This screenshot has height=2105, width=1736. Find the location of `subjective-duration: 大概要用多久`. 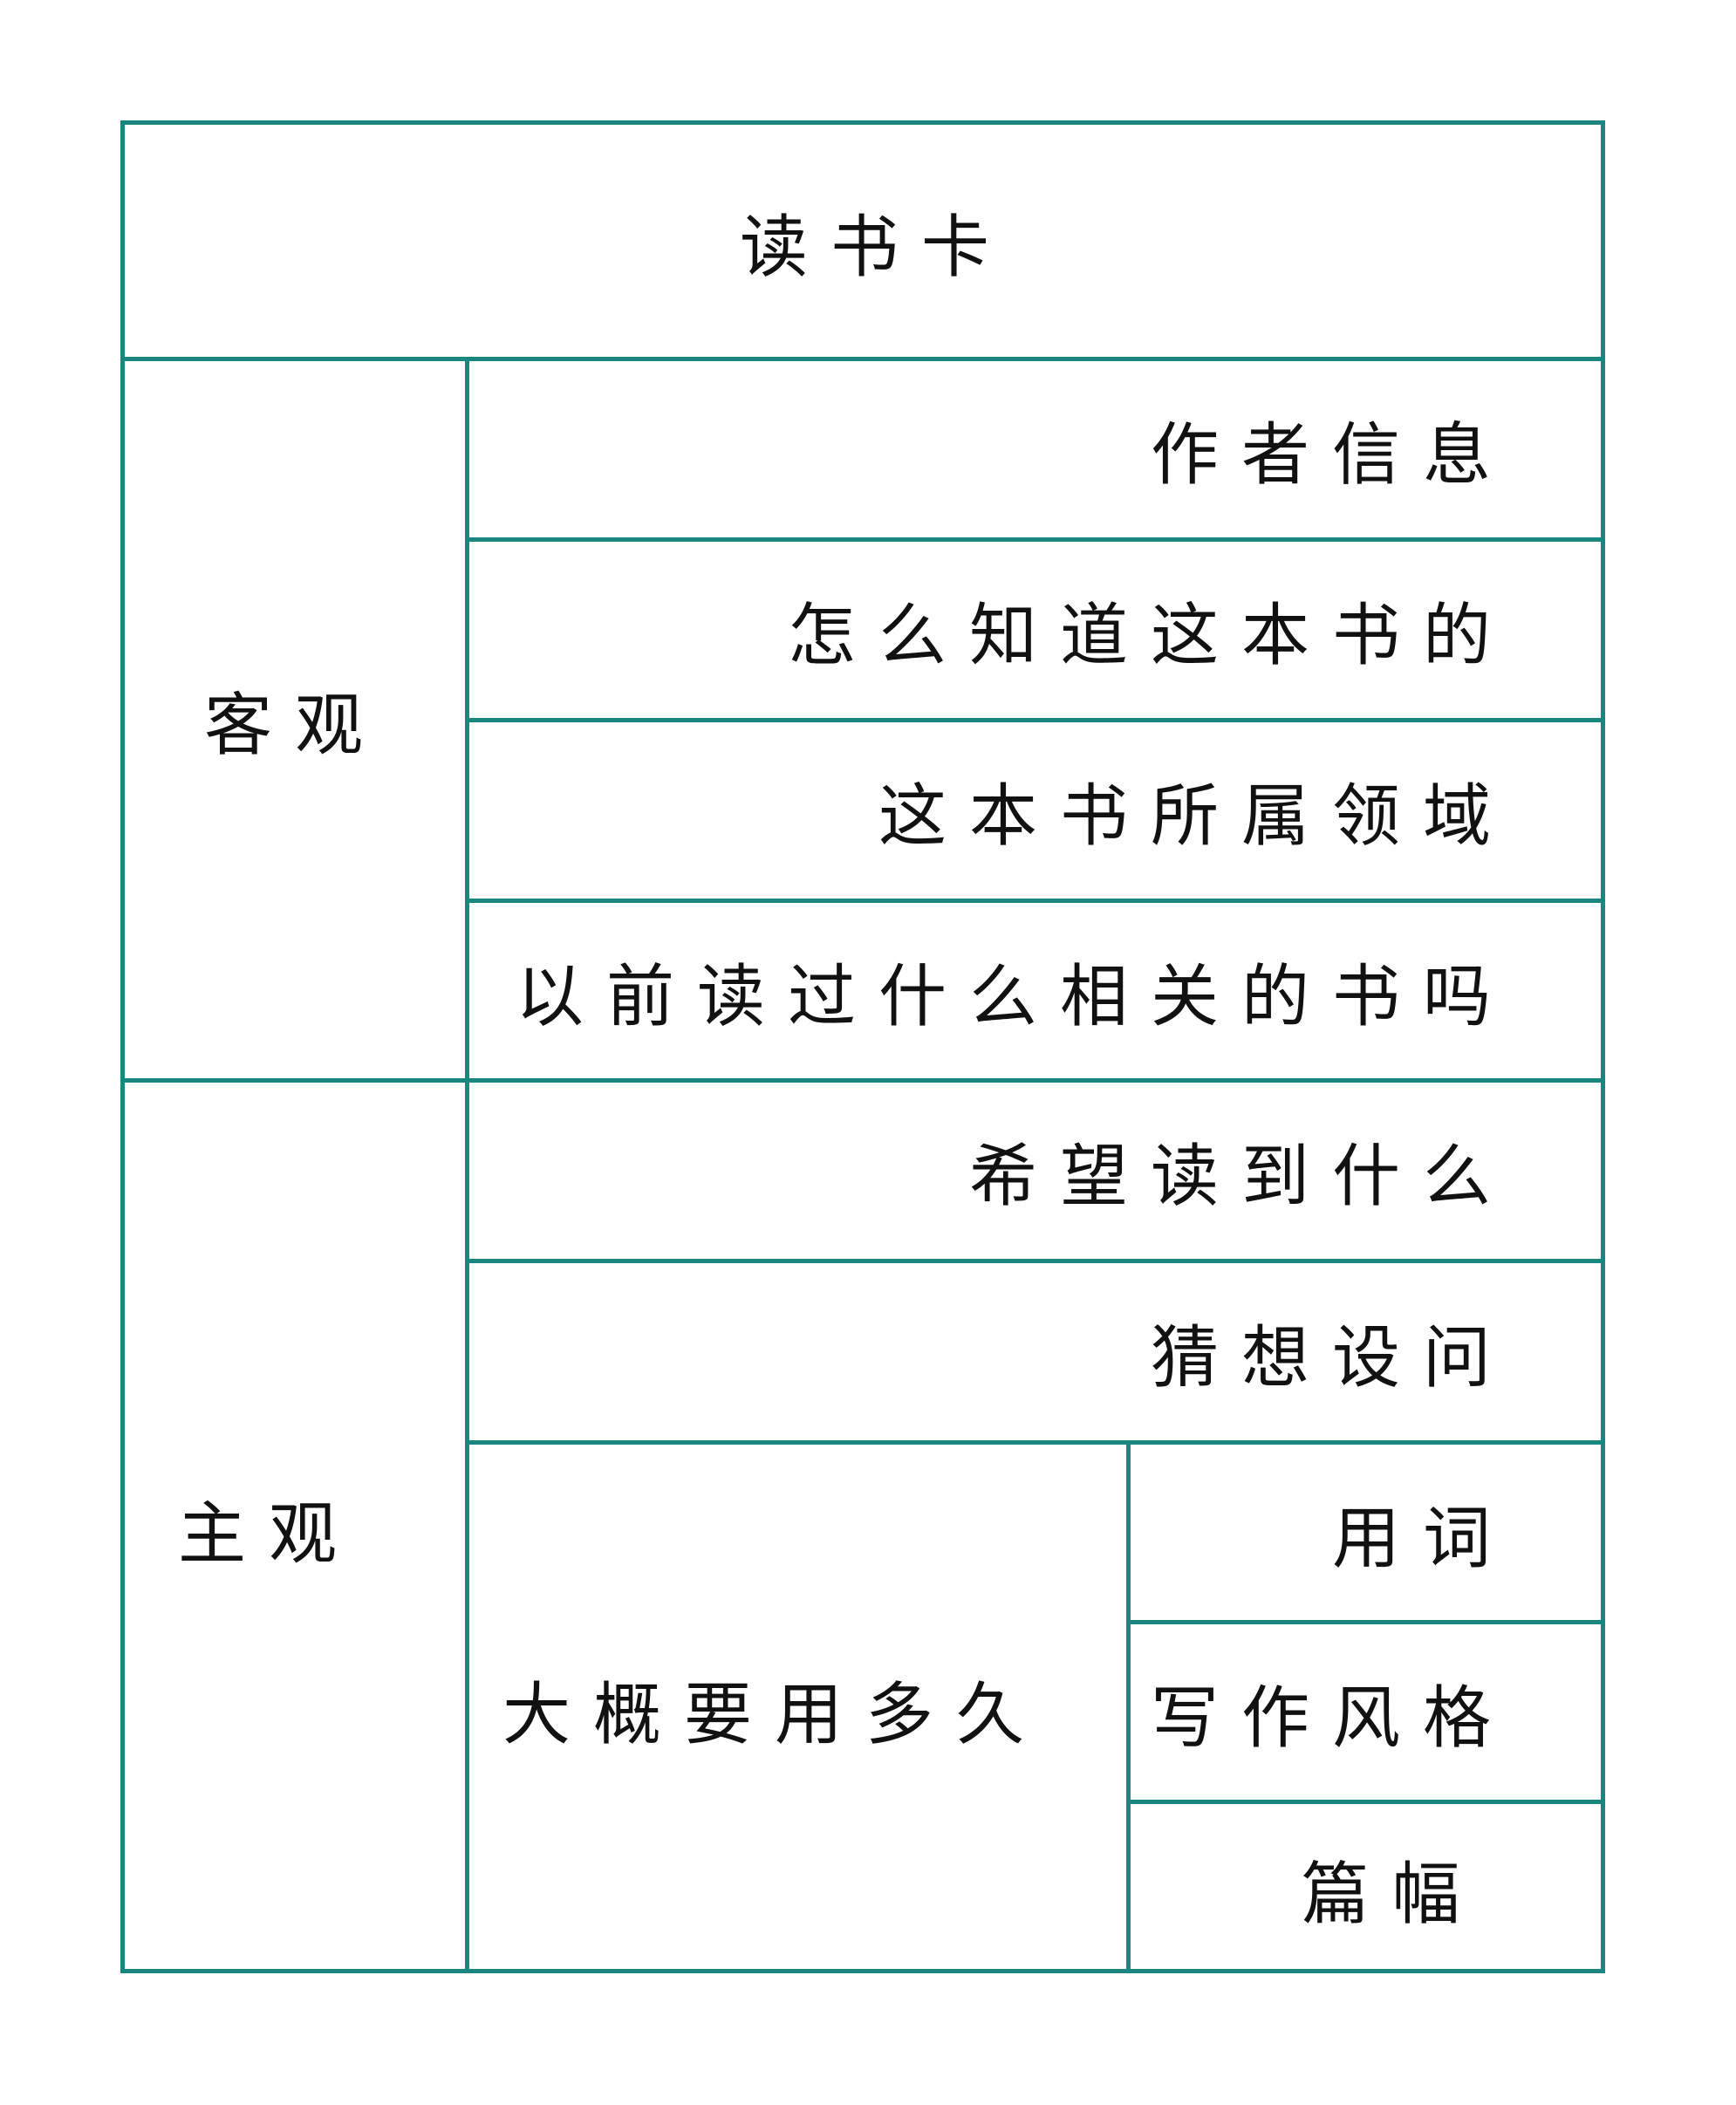

subjective-duration: 大概要用多久 is located at coordinates (775, 1715).